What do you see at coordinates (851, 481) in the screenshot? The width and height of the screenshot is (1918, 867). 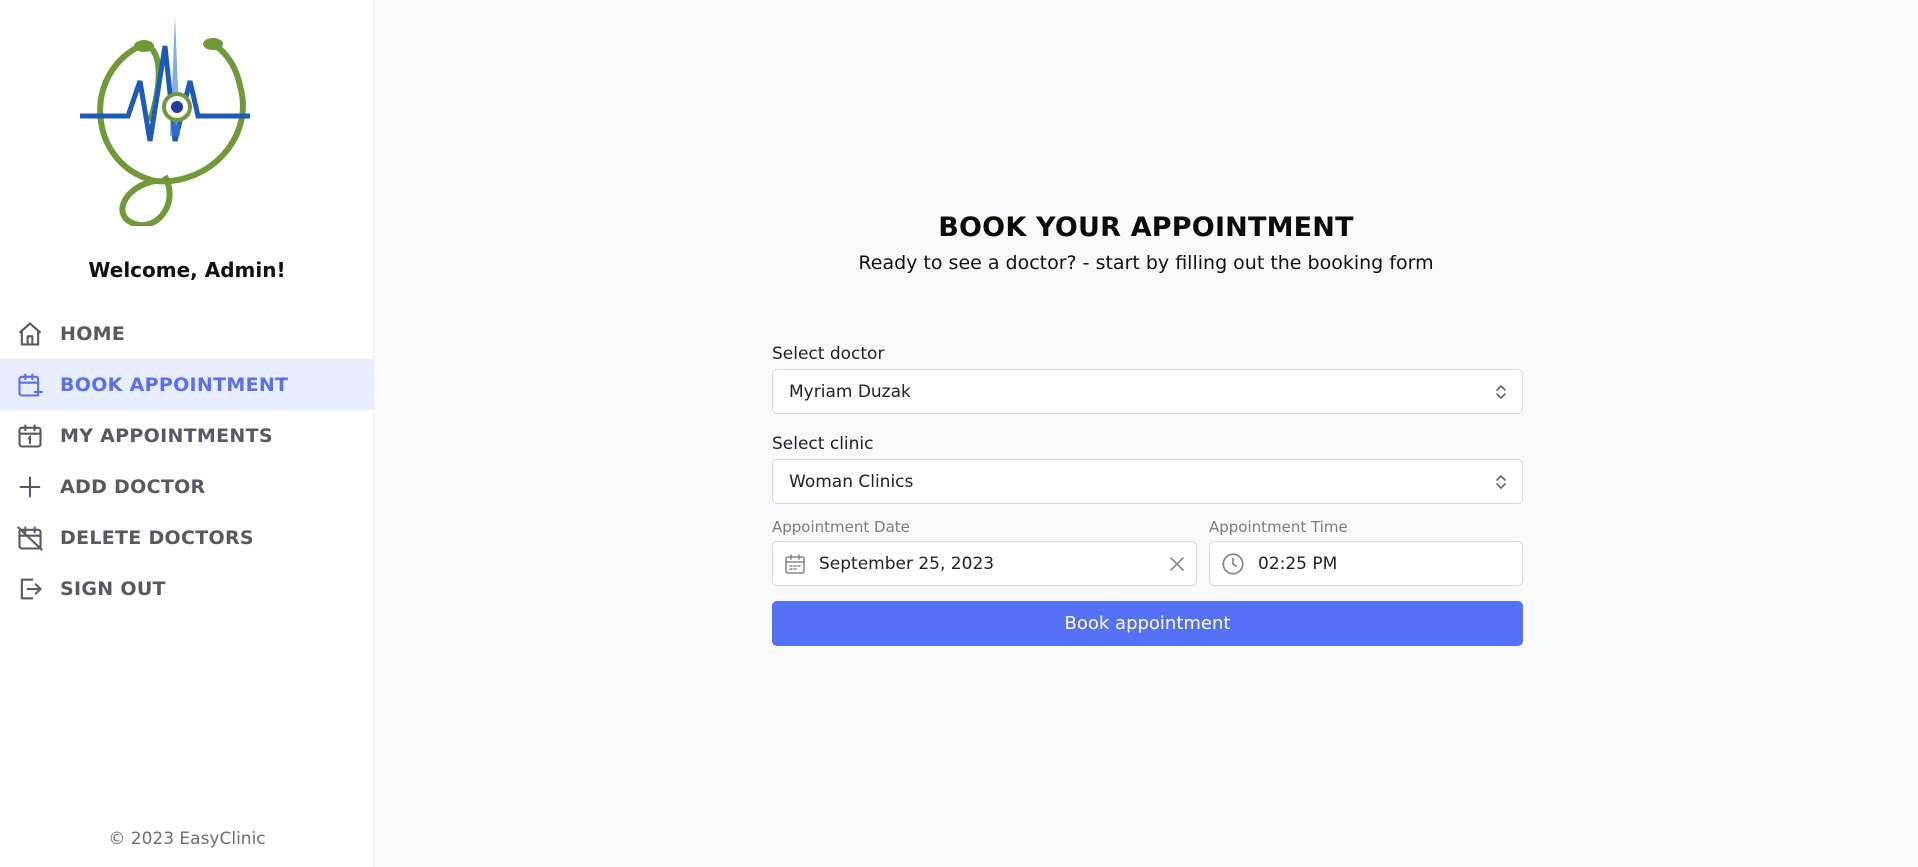 I see `clinic-select-value: Woman Clinics` at bounding box center [851, 481].